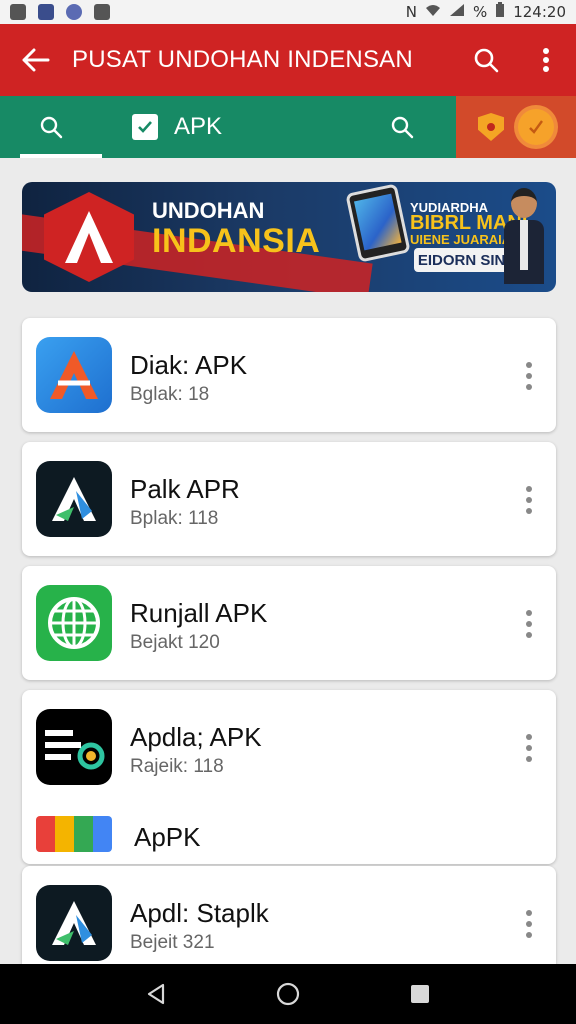 Image resolution: width=576 pixels, height=1024 pixels. What do you see at coordinates (500, 12) in the screenshot?
I see `battery-icon` at bounding box center [500, 12].